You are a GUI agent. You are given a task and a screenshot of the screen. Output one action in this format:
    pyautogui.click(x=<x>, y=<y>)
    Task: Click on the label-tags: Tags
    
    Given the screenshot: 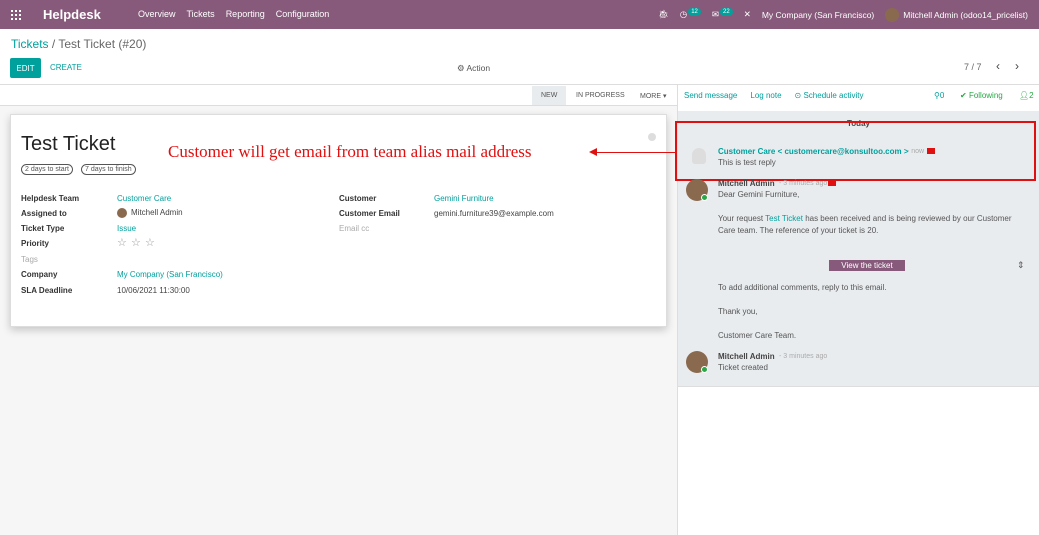 What is the action you would take?
    pyautogui.click(x=29, y=259)
    